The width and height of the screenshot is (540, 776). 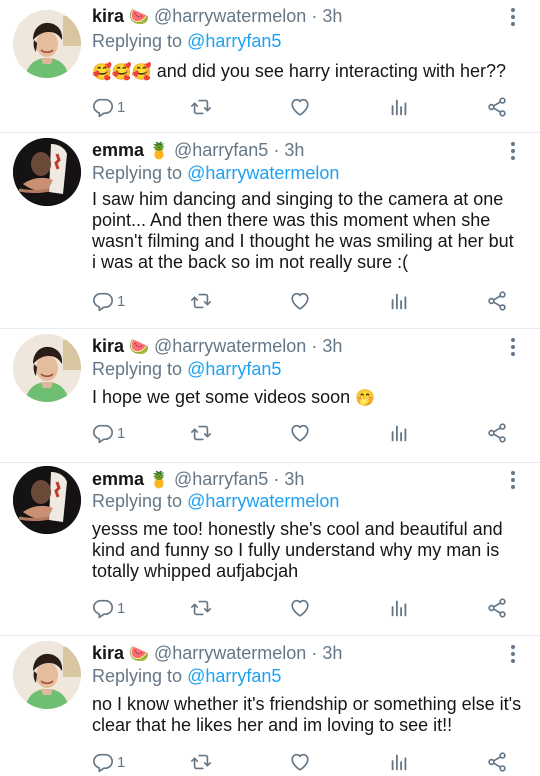 I want to click on tweet-header: kira 🍉 @harrywatermelon · 3h, so click(x=217, y=16).